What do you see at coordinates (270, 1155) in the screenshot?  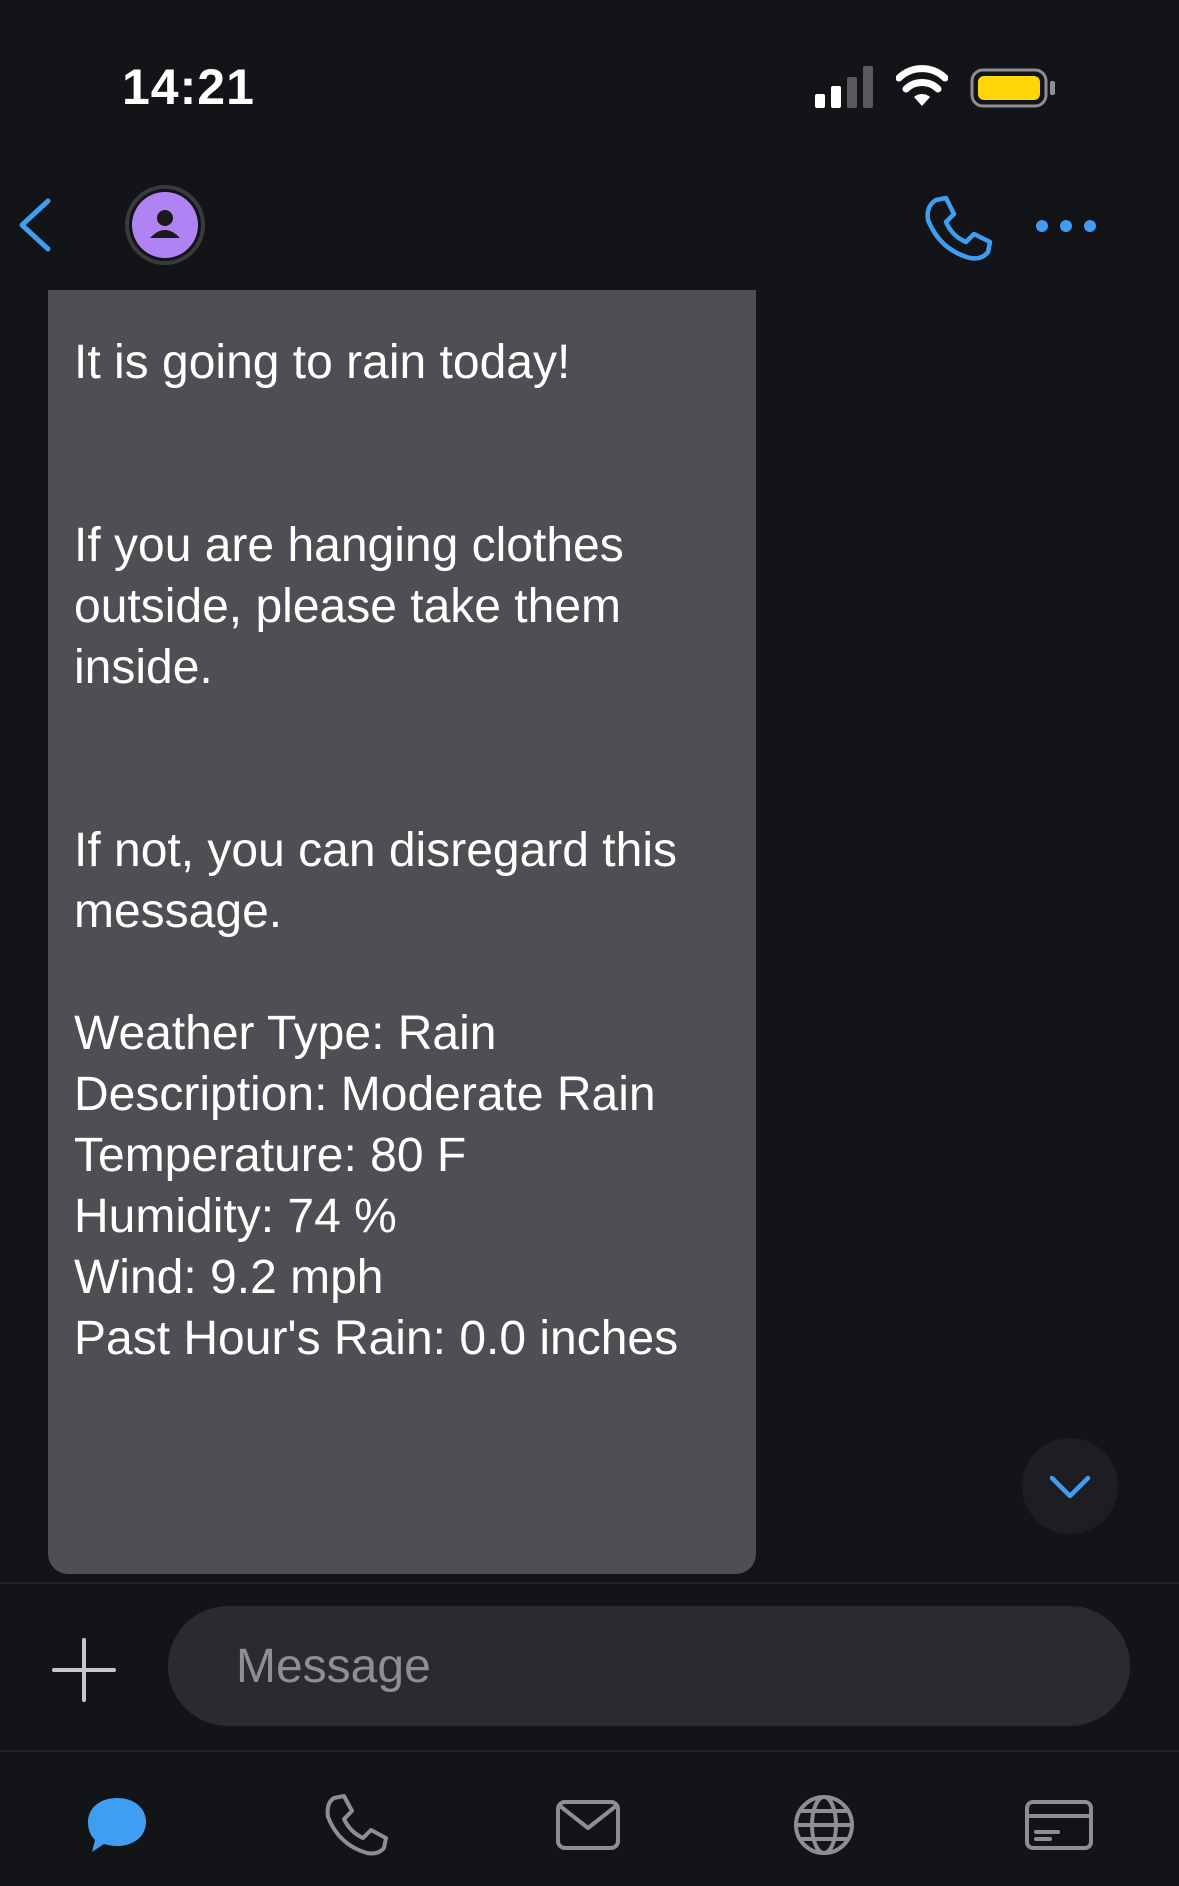 I see `weather-temperature: Temperature: 80 F` at bounding box center [270, 1155].